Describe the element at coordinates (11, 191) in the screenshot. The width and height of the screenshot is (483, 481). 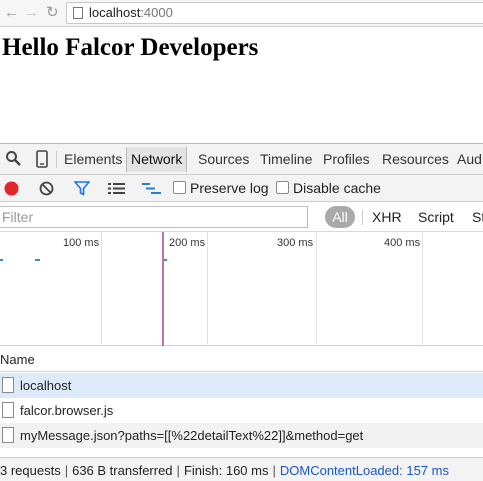
I see `record-icon` at that location.